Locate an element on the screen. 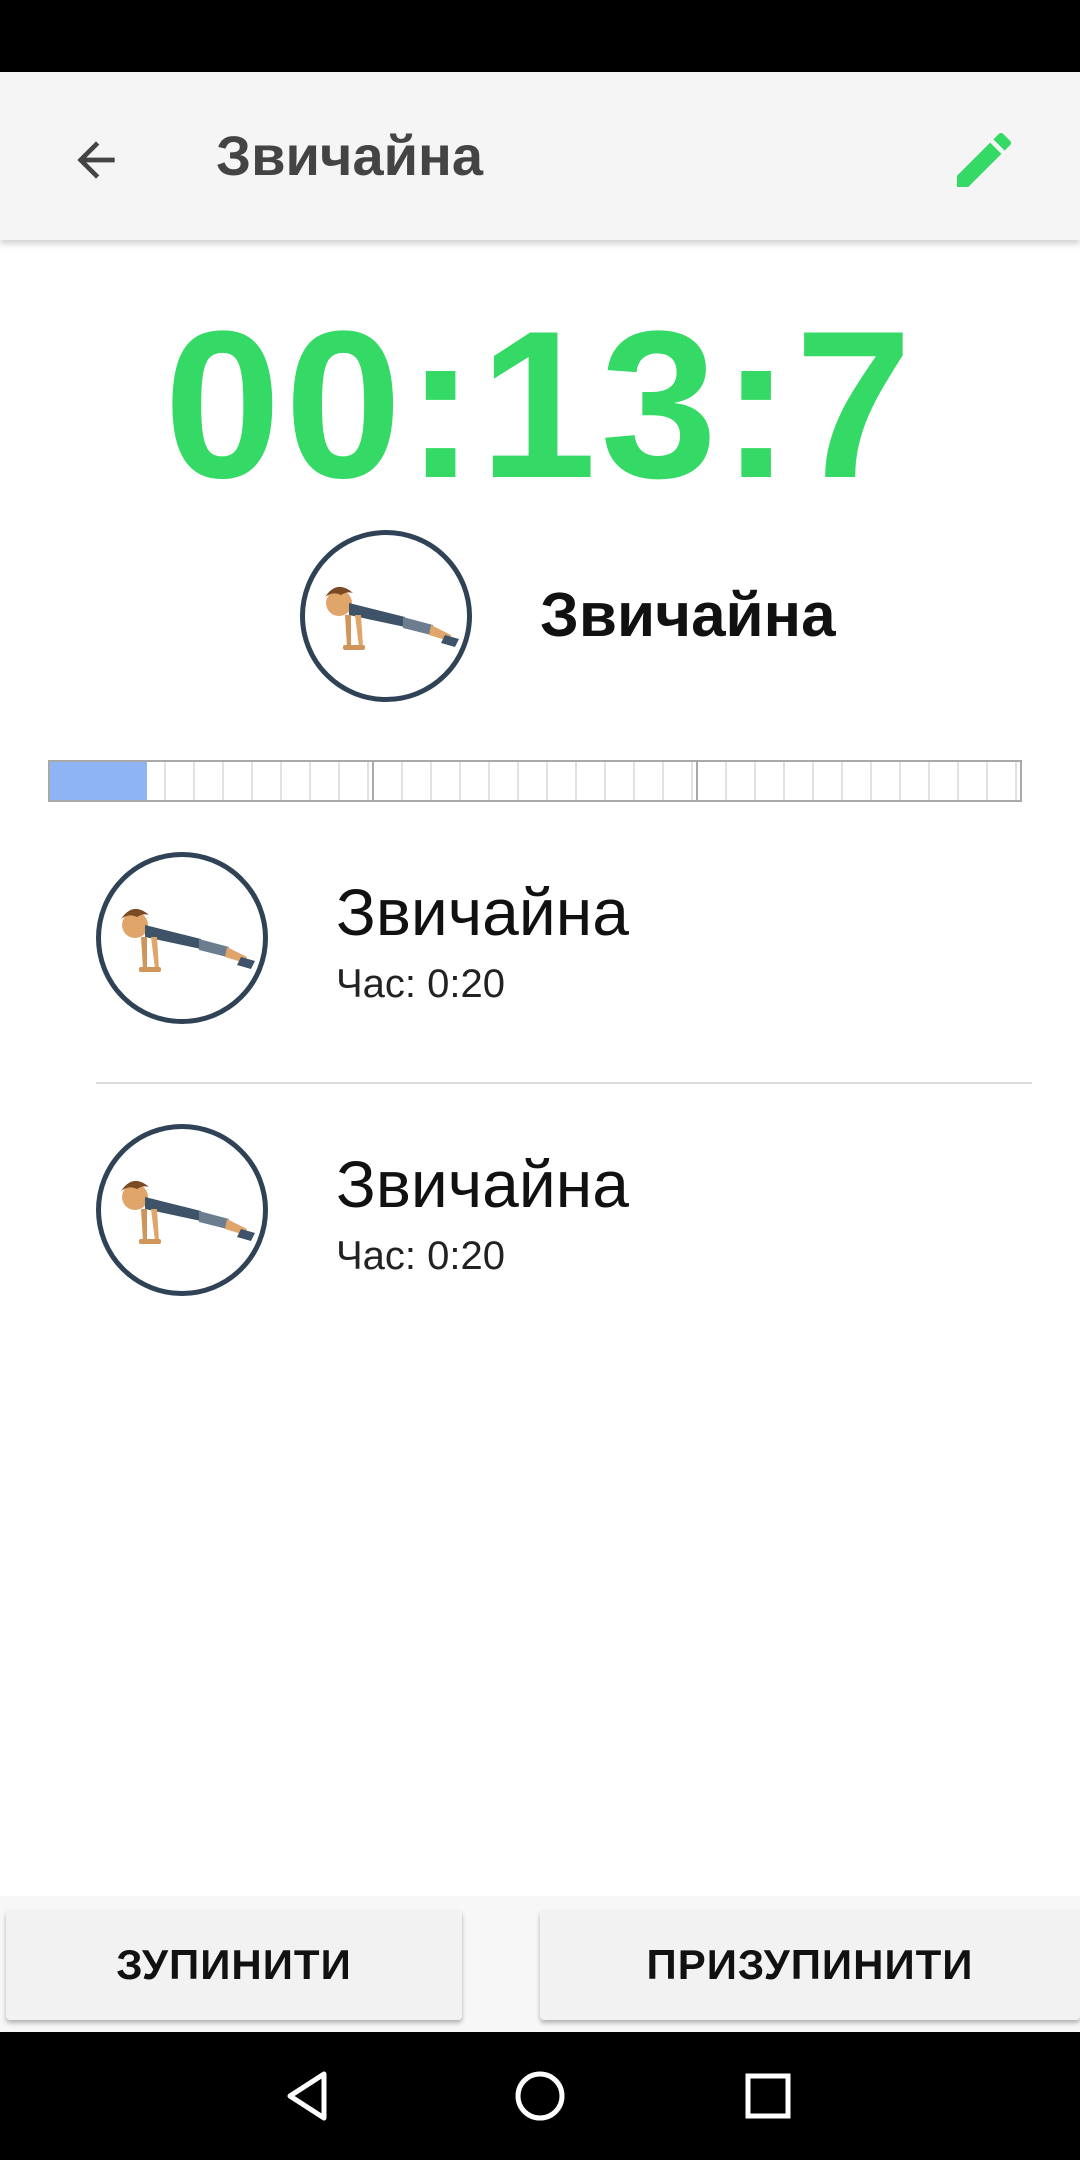 Image resolution: width=1080 pixels, height=2160 pixels. nav-back-icon is located at coordinates (307, 2096).